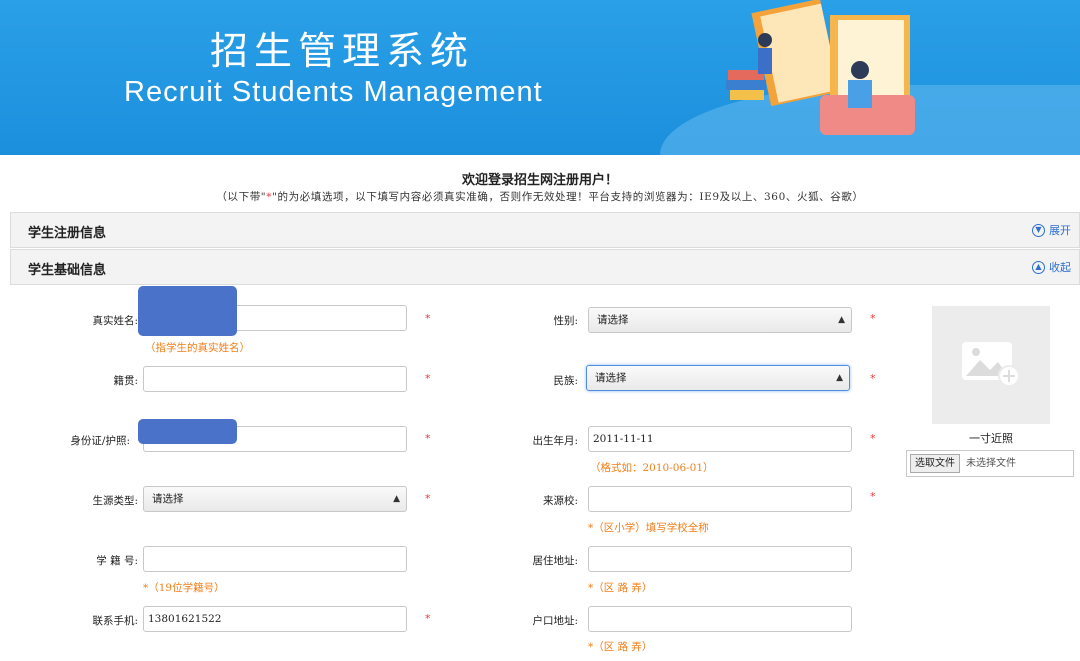 The image size is (1080, 661). I want to click on system-title-cn: 招生管理系统, so click(342, 51).